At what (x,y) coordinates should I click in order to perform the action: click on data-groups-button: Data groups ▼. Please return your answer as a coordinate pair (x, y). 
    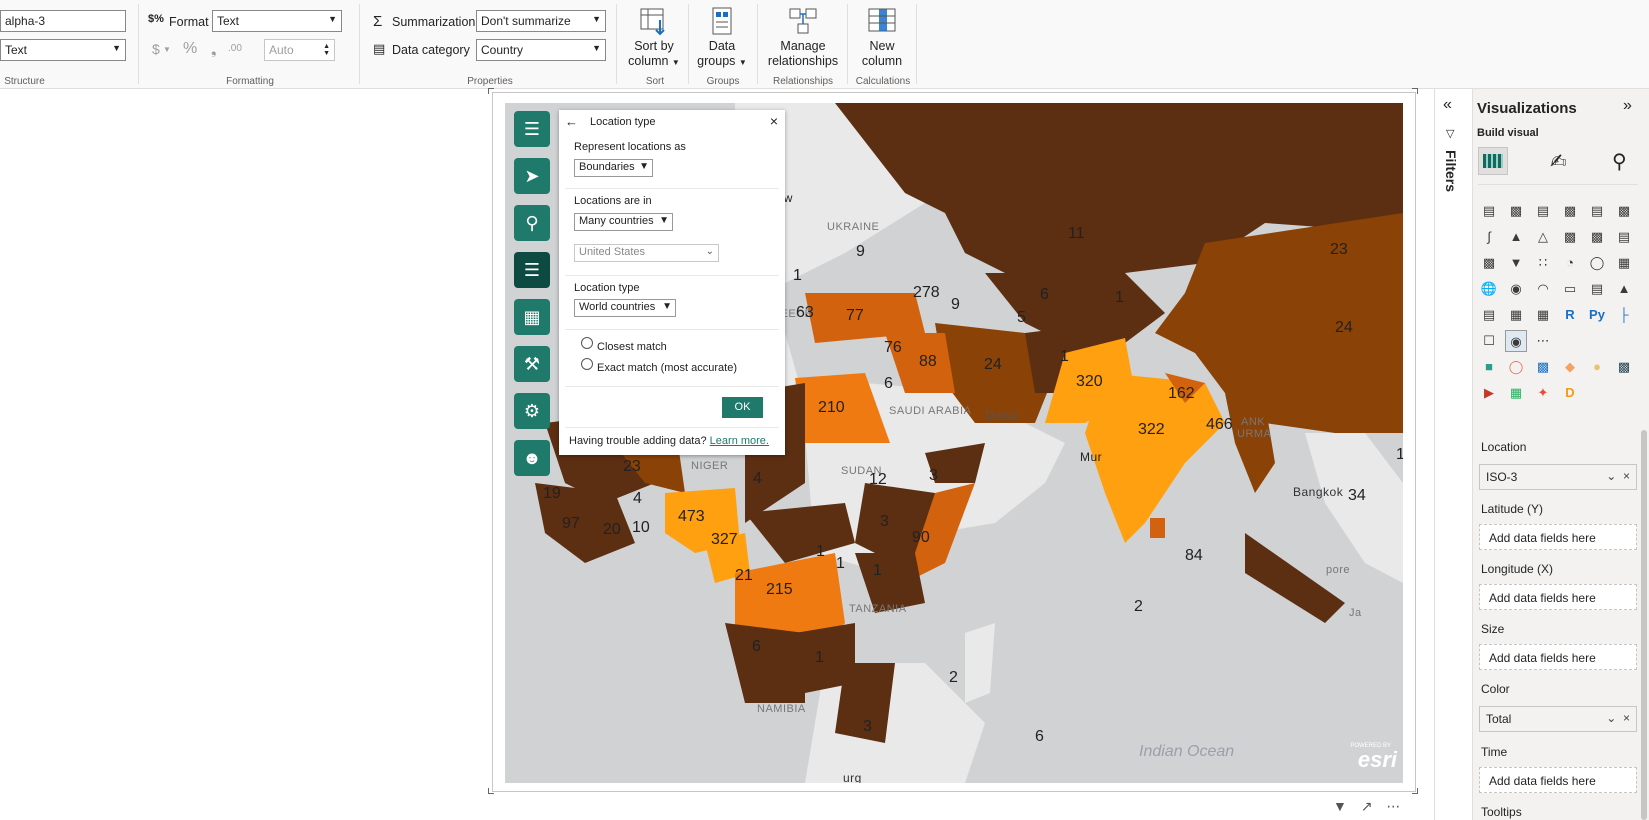
    Looking at the image, I should click on (722, 38).